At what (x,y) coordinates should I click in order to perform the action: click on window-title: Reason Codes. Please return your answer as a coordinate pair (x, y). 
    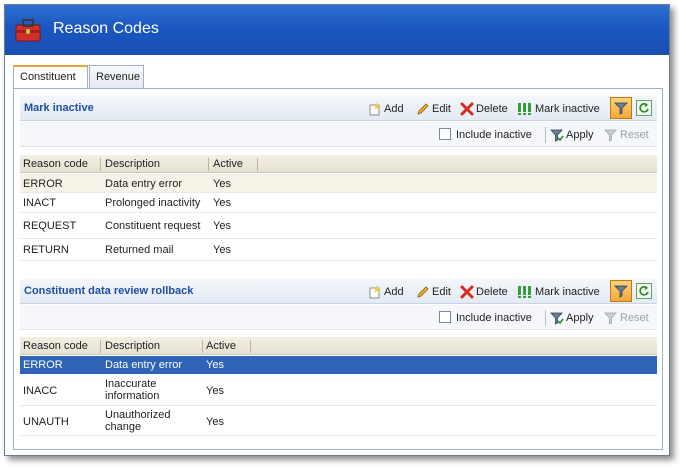
    Looking at the image, I should click on (106, 28).